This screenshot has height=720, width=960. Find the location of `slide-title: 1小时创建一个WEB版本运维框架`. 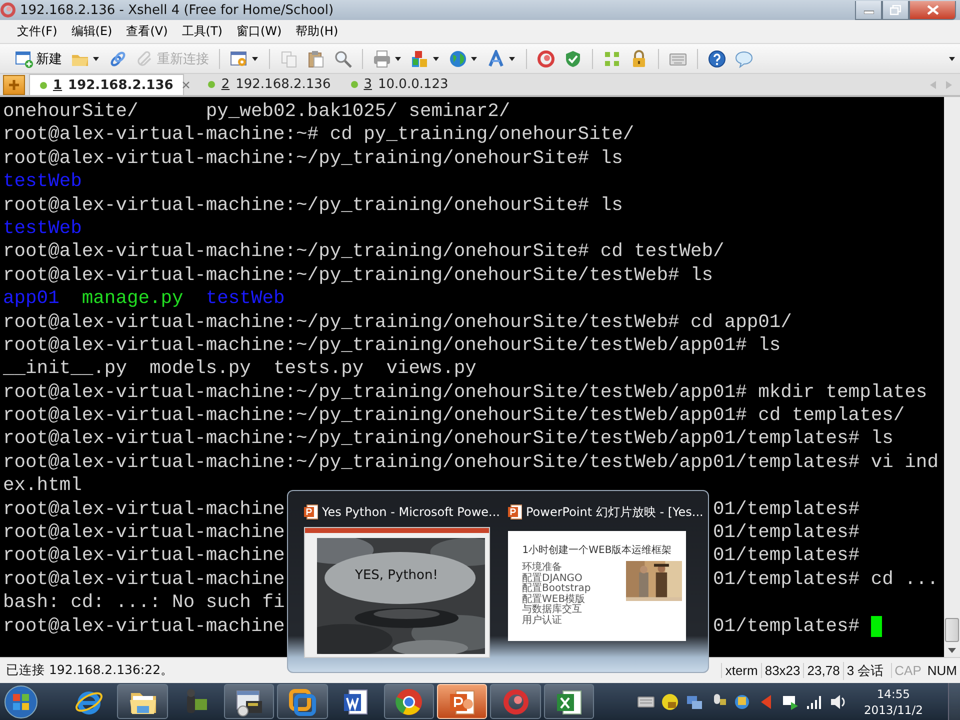

slide-title: 1小时创建一个WEB版本运维框架 is located at coordinates (597, 550).